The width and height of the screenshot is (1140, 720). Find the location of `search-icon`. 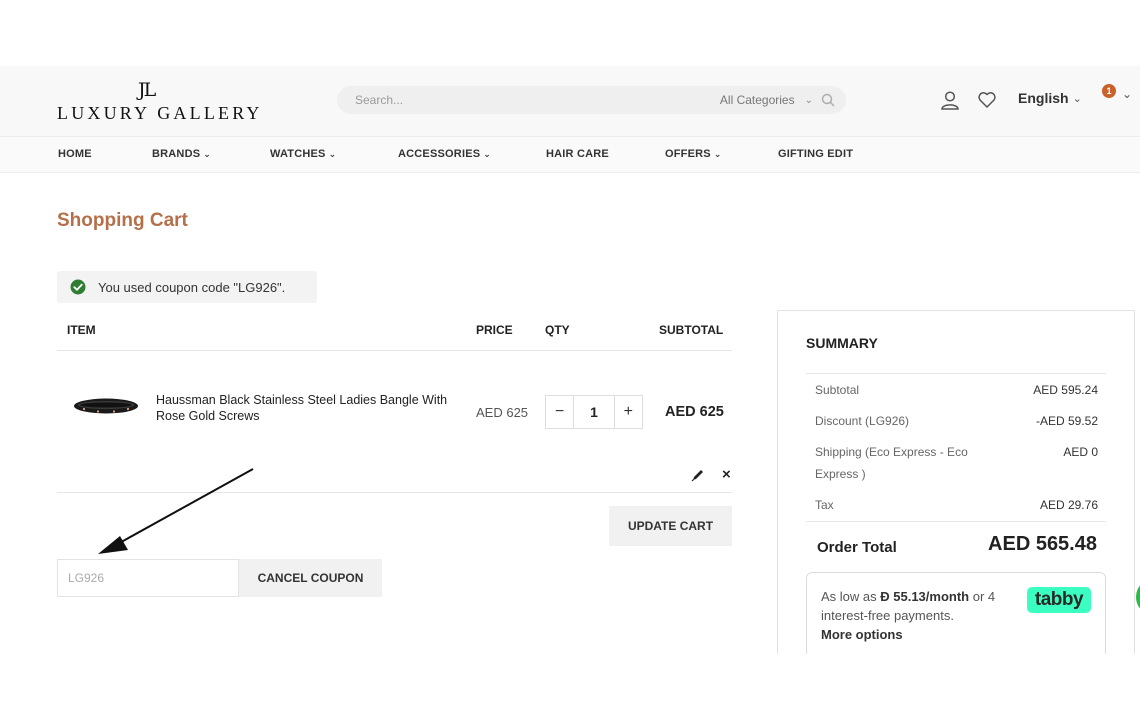

search-icon is located at coordinates (828, 100).